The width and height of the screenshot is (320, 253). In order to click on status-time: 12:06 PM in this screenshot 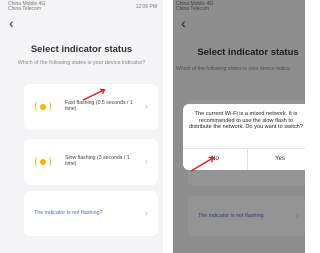, I will do `click(146, 7)`.